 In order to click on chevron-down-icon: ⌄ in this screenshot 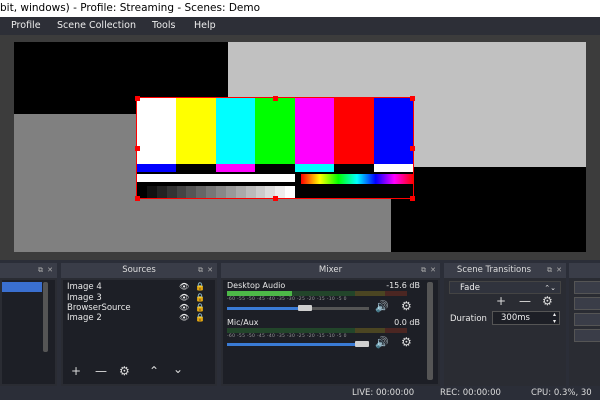, I will do `click(178, 369)`.